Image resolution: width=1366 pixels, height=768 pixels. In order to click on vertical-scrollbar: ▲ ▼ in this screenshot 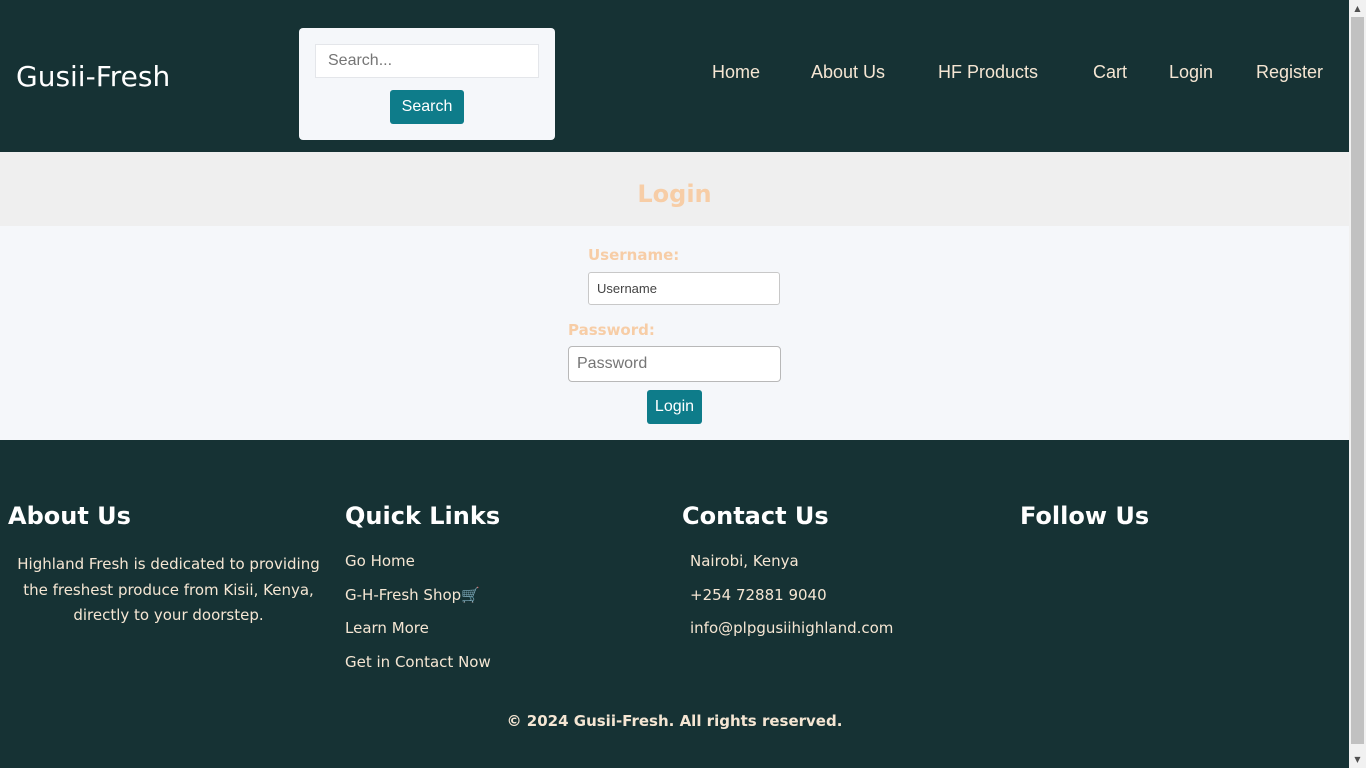, I will do `click(1357, 384)`.